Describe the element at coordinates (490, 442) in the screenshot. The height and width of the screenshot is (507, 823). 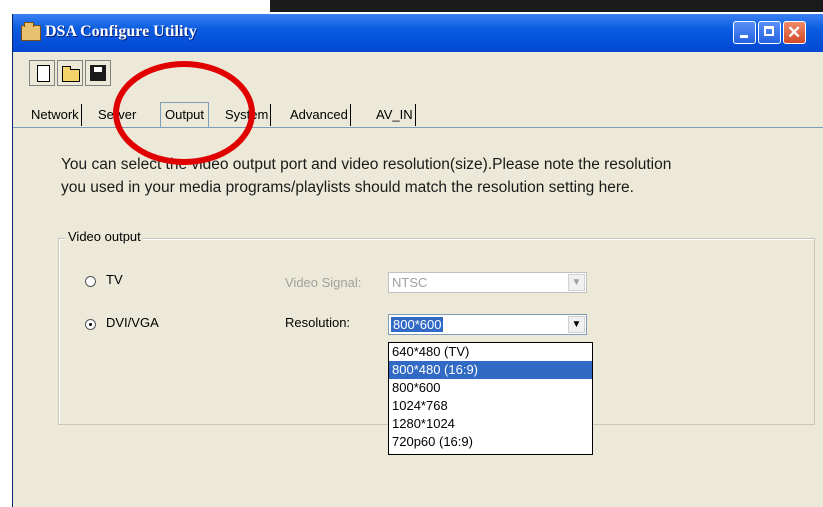
I see `resolution-option: 720p60 (16:9)` at that location.